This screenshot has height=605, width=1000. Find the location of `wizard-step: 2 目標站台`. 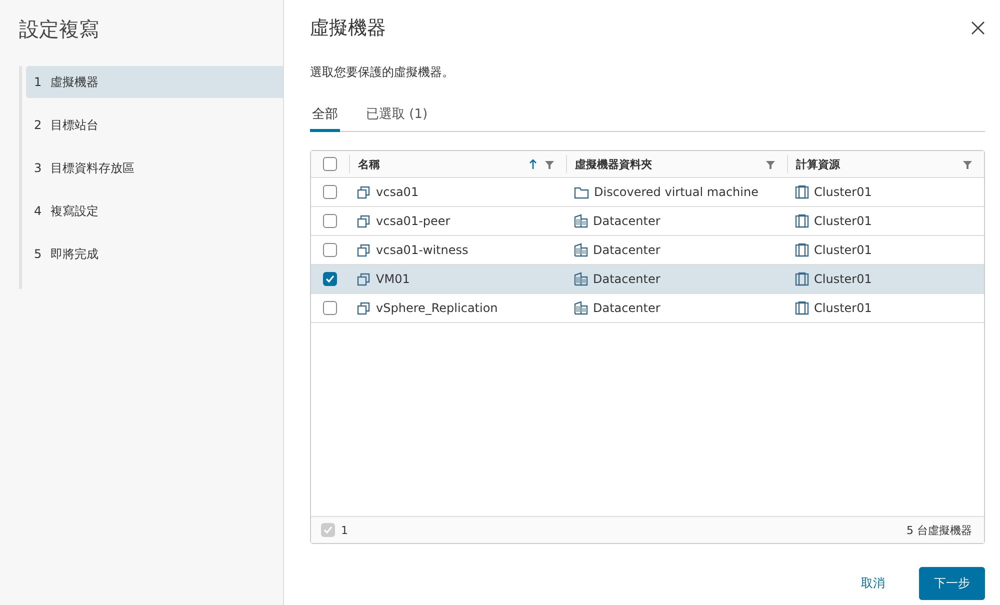

wizard-step: 2 目標站台 is located at coordinates (154, 125).